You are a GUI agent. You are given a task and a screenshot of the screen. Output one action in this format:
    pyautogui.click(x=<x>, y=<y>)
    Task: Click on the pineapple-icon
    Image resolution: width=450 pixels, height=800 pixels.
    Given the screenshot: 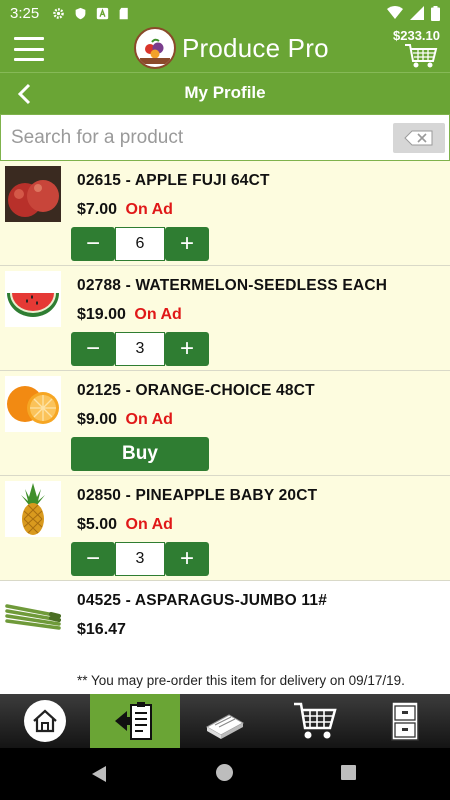 What is the action you would take?
    pyautogui.click(x=33, y=509)
    